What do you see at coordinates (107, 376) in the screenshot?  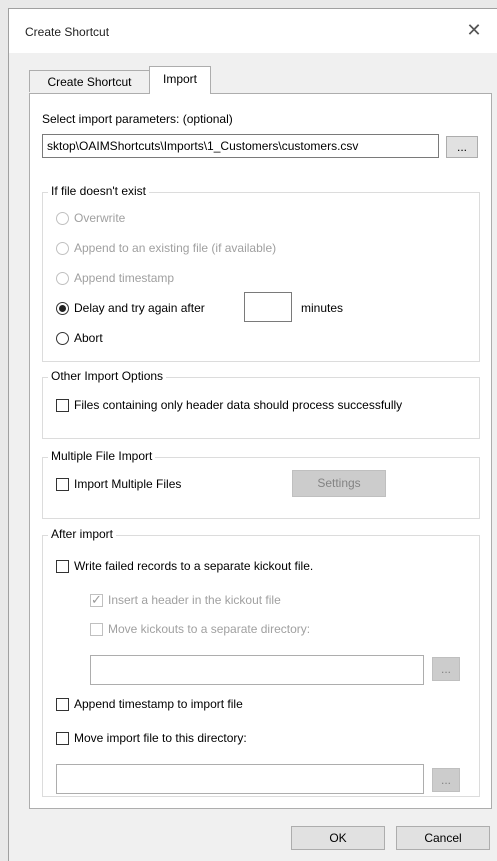 I see `other-options-group-title: Other Import Options` at bounding box center [107, 376].